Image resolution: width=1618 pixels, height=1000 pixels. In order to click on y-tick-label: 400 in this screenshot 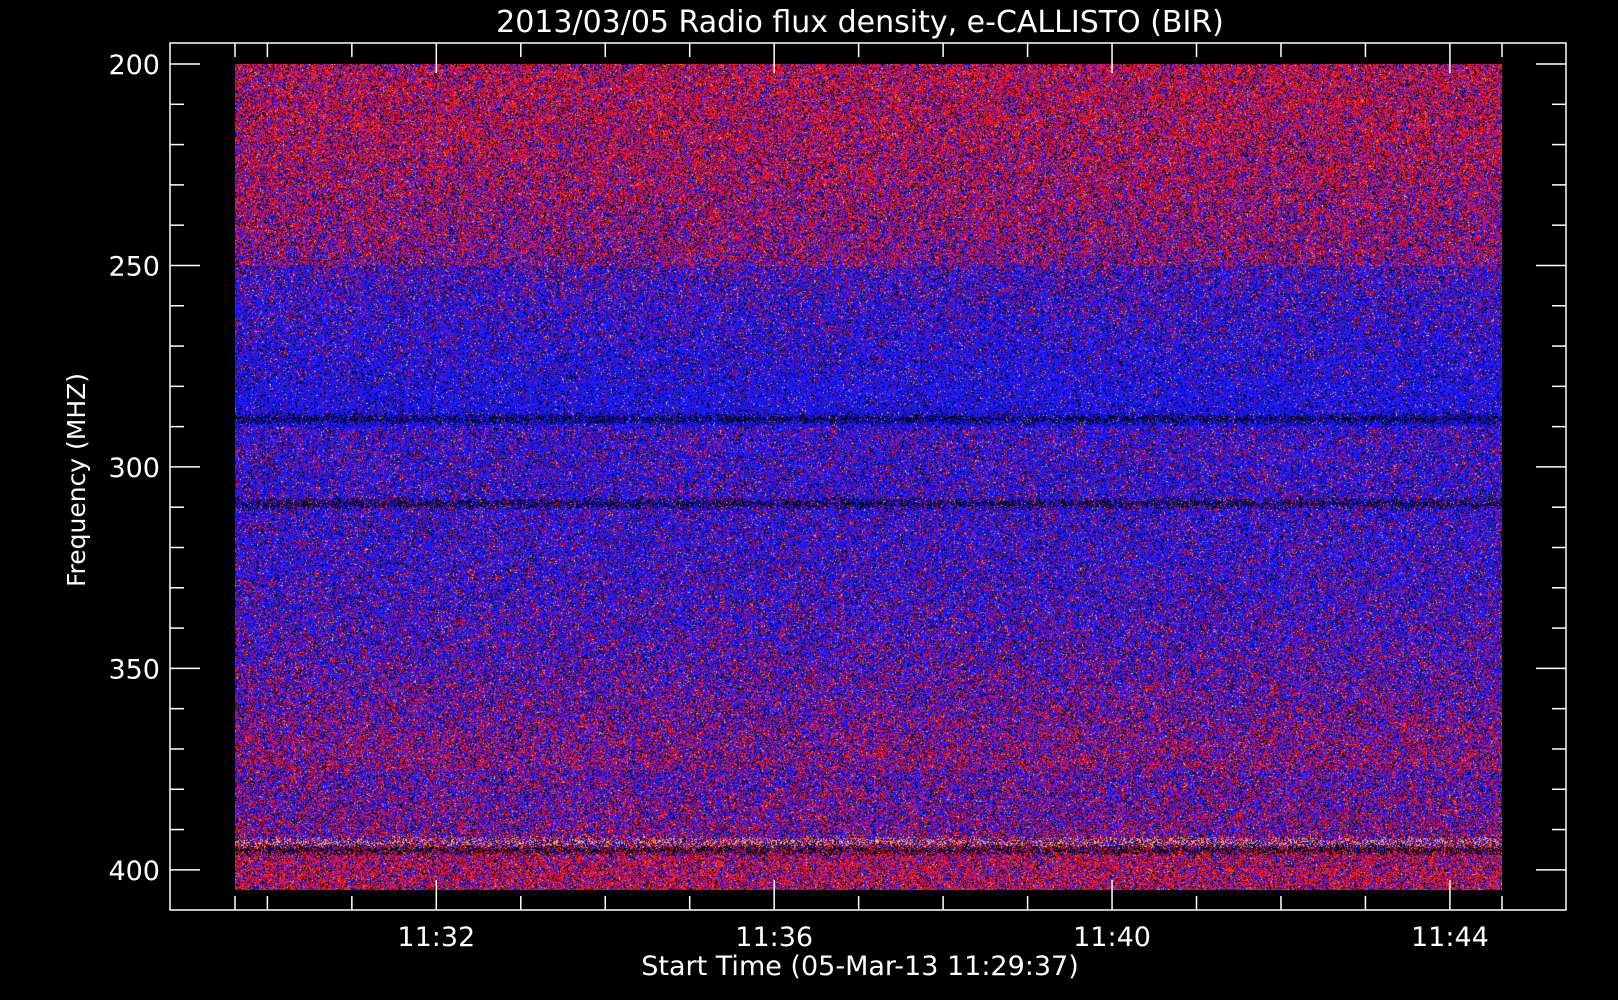, I will do `click(134, 871)`.